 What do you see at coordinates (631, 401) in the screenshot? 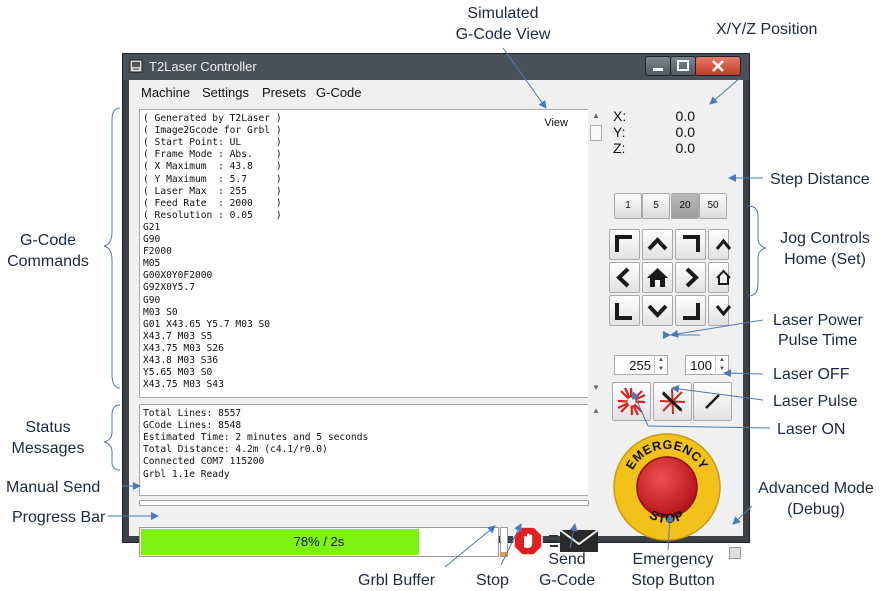
I see `laser-on-button` at bounding box center [631, 401].